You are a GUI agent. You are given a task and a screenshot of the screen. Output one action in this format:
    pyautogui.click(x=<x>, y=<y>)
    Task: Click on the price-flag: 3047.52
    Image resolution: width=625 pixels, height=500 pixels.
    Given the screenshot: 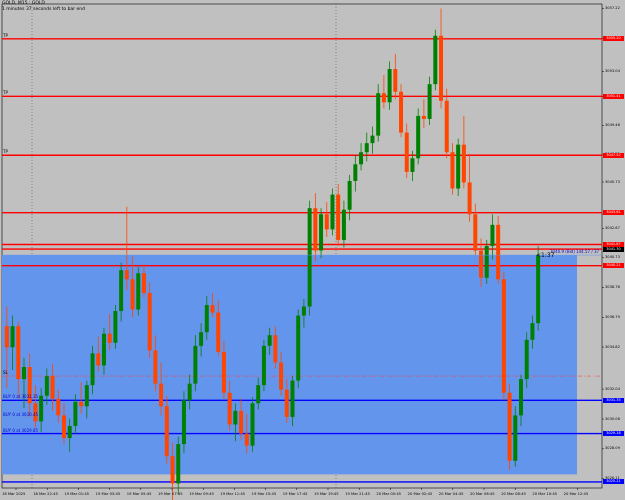 What is the action you would take?
    pyautogui.click(x=613, y=155)
    